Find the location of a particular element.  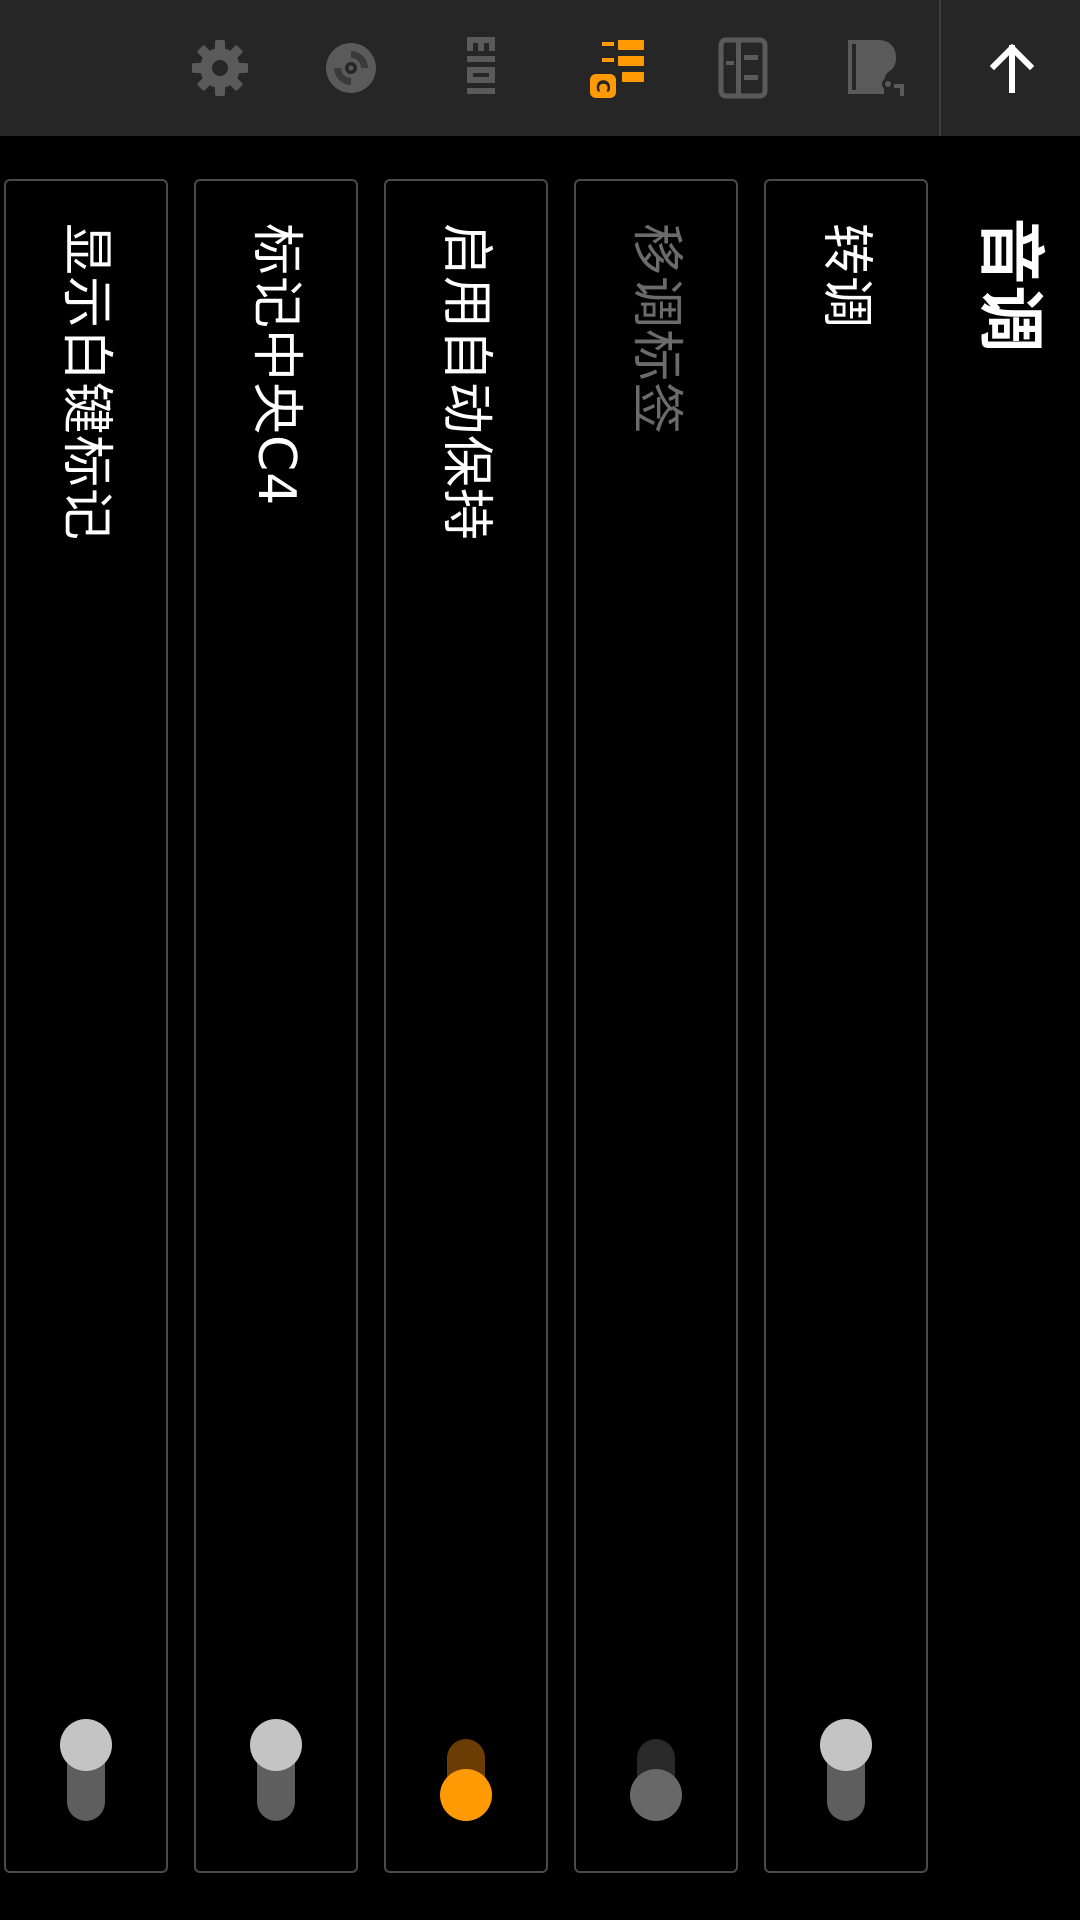

grand-piano-icon is located at coordinates (876, 68).